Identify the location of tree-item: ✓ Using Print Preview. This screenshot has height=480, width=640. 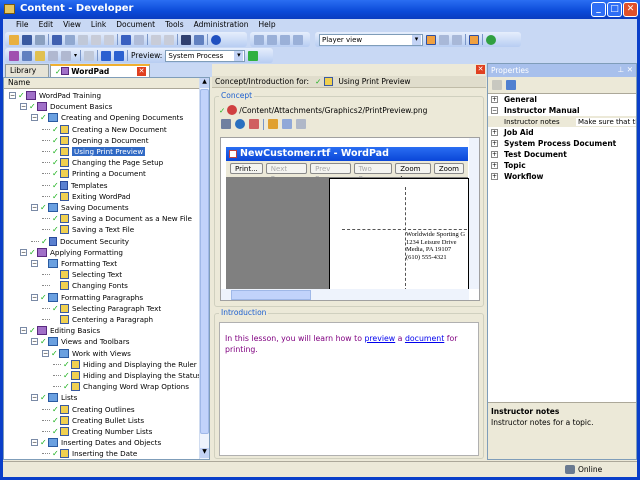
(94, 151).